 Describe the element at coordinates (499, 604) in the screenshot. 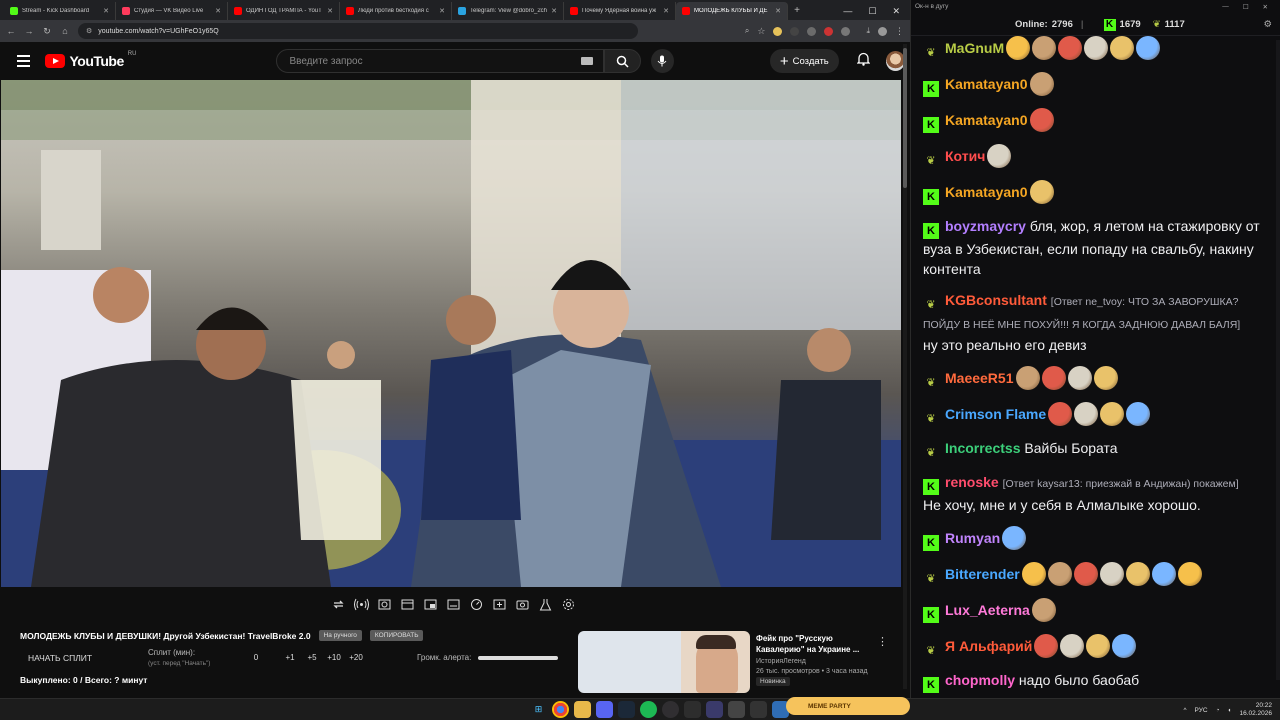

I see `add-frame-icon` at that location.